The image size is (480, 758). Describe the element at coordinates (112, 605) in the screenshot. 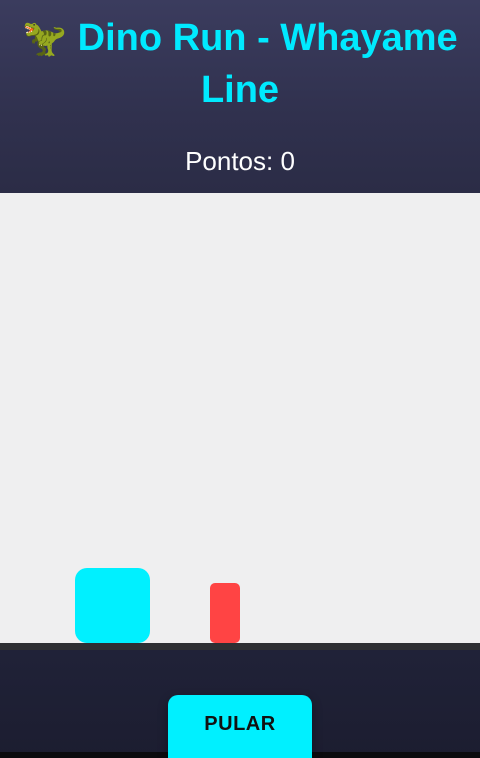

I see `player-dino` at that location.